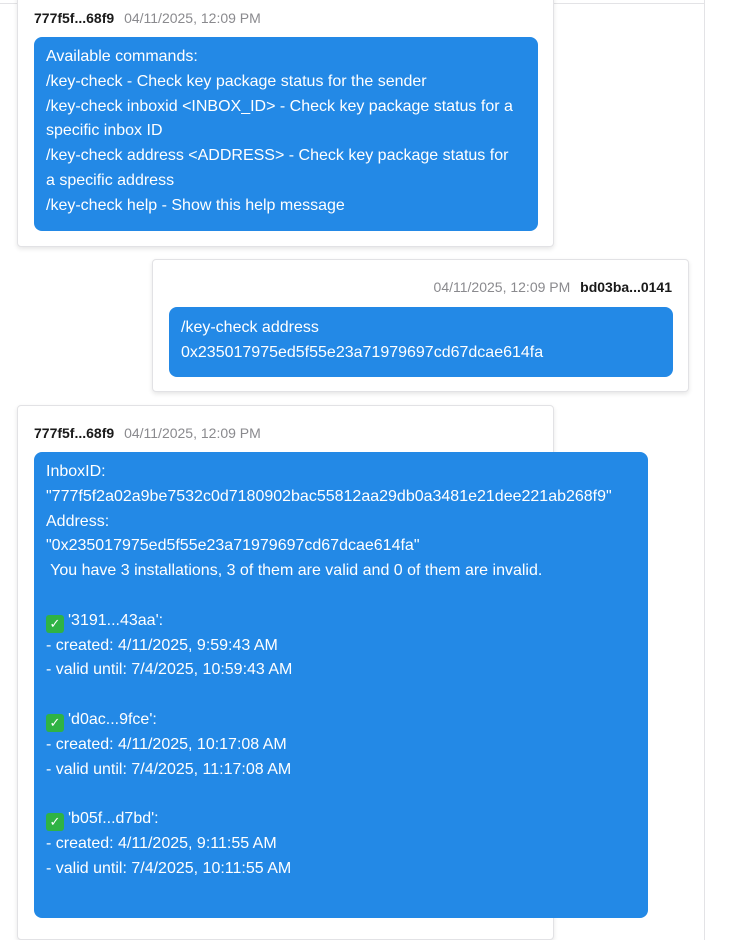 This screenshot has height=940, width=730. I want to click on message-line: /key-check help - Show this help message, so click(195, 205).